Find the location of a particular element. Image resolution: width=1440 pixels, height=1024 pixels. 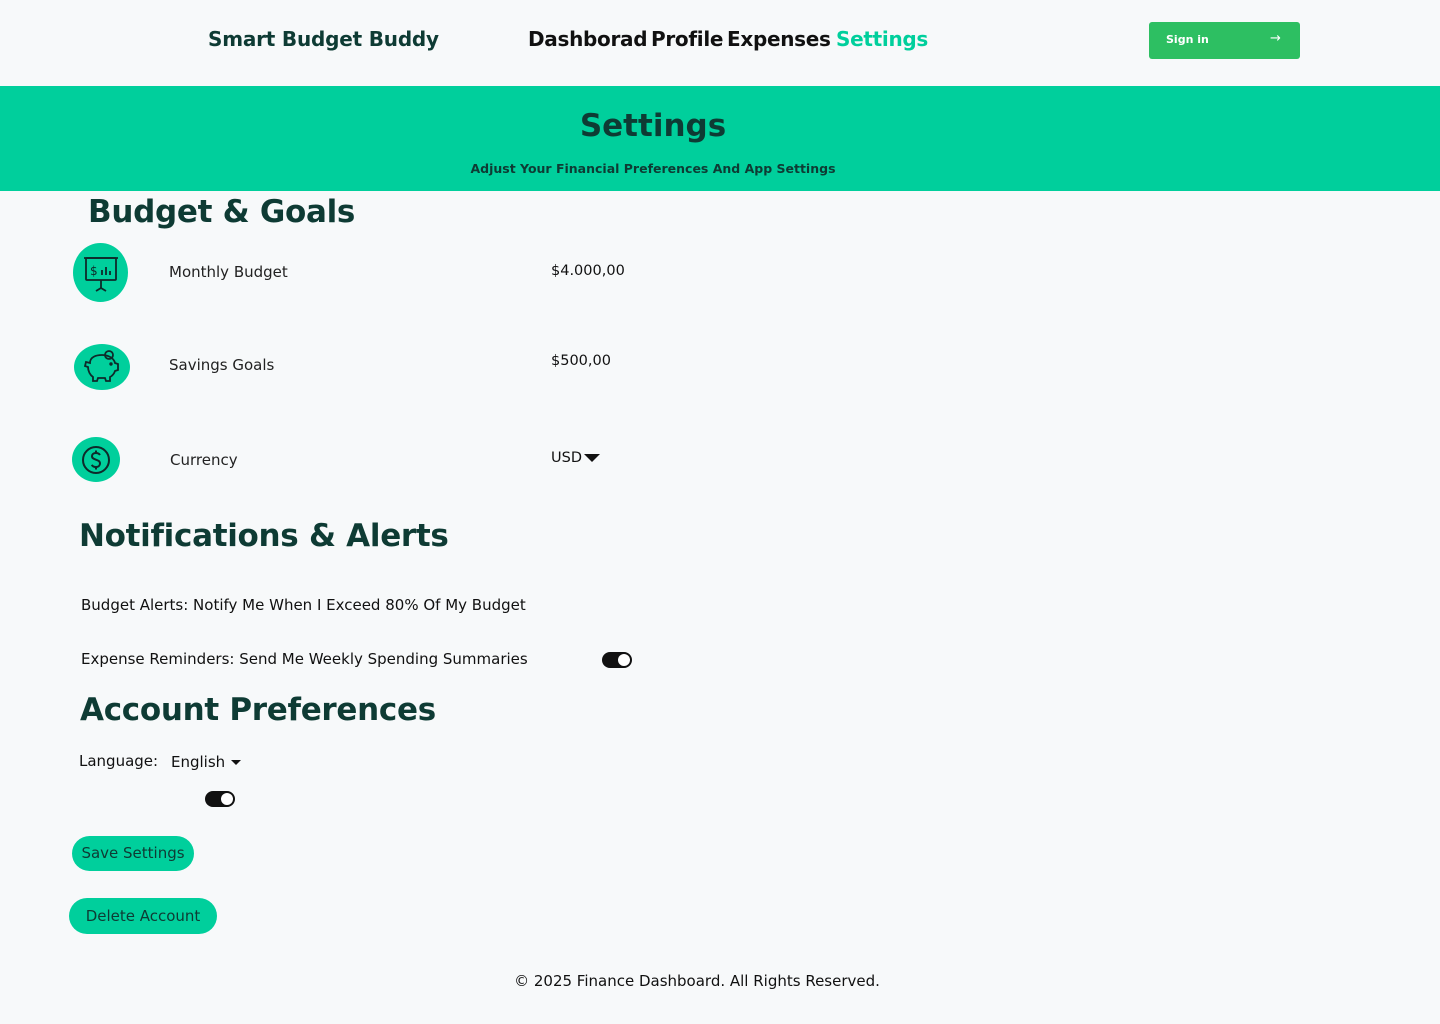

sign-in-label: Sign in is located at coordinates (1187, 39).